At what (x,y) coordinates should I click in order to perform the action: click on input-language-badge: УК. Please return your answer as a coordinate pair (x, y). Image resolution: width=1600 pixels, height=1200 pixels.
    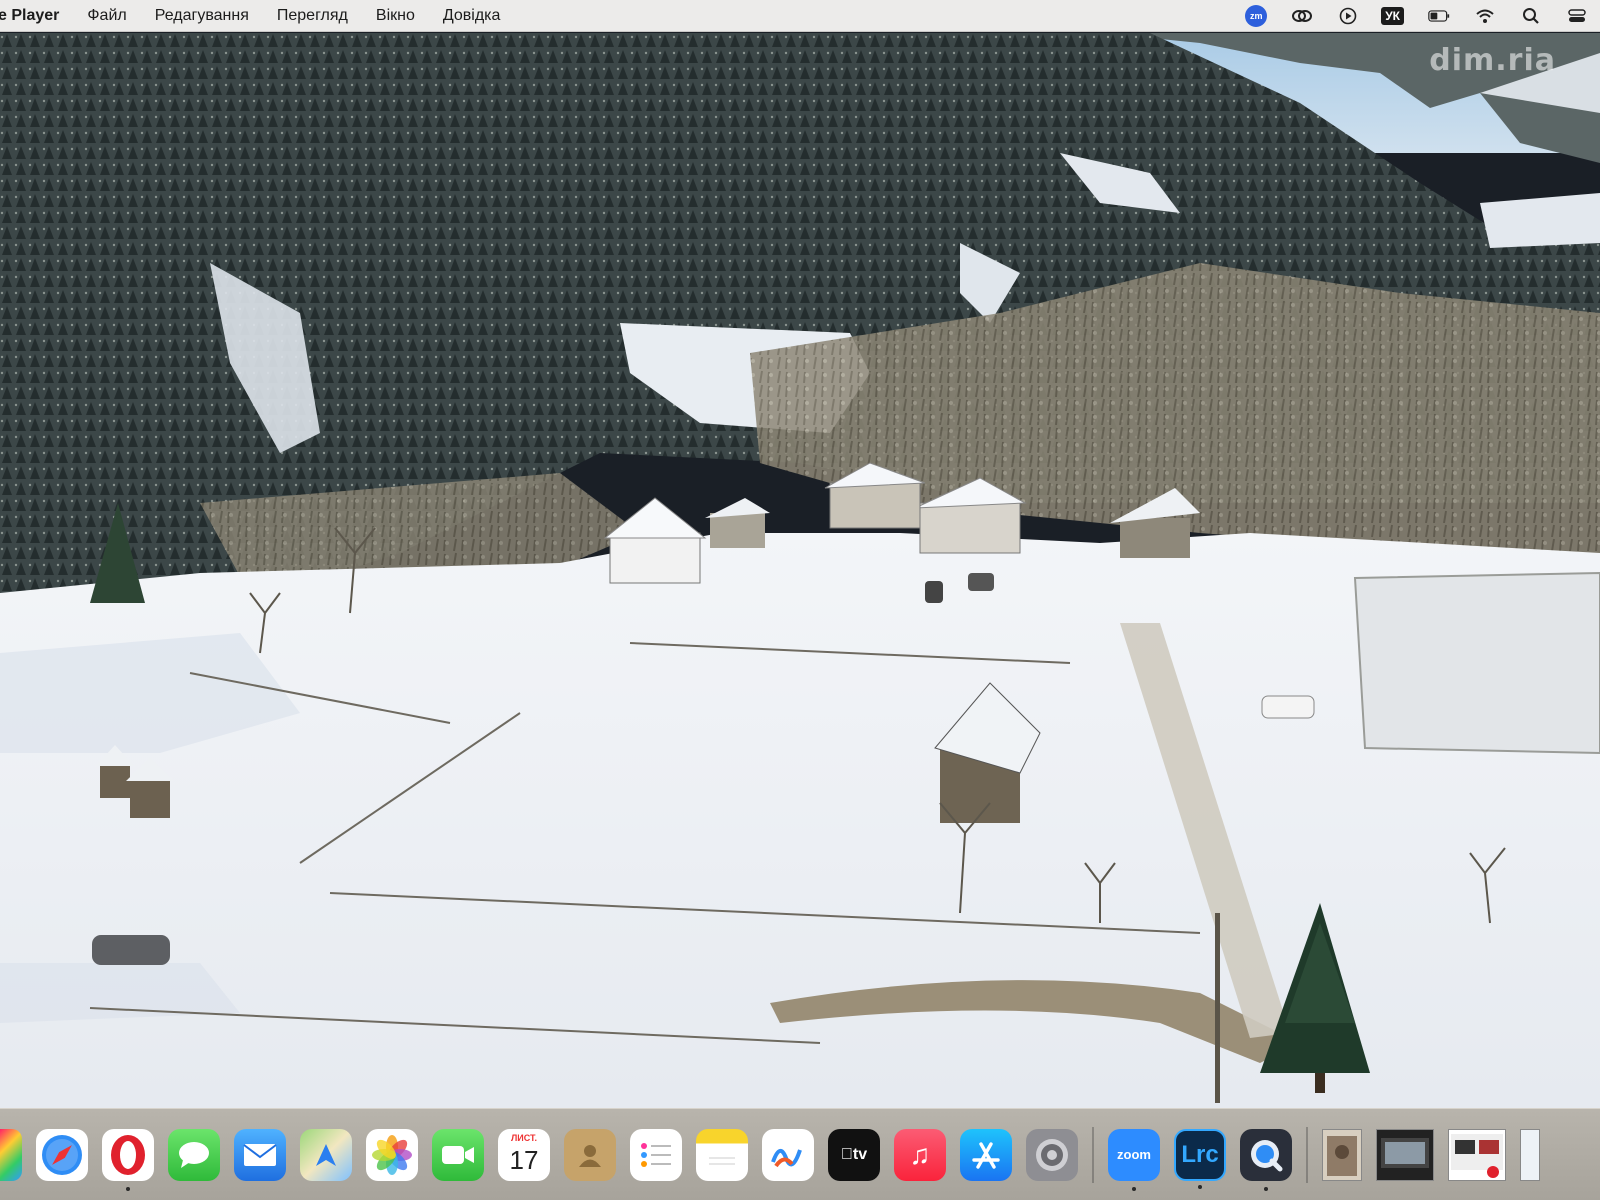
    Looking at the image, I should click on (1392, 16).